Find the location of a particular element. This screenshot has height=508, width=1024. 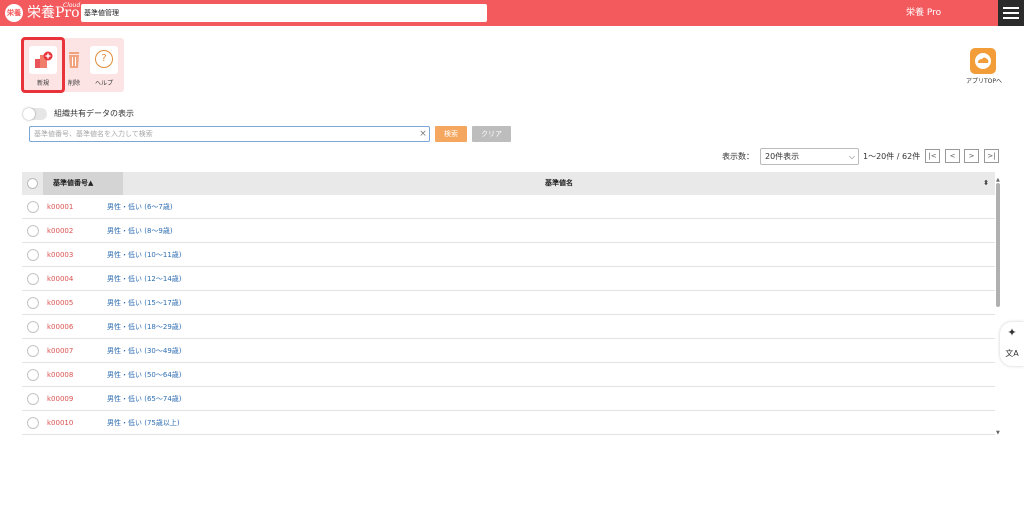

row-name-link: 男性・低い (65〜74歳) is located at coordinates (144, 399).